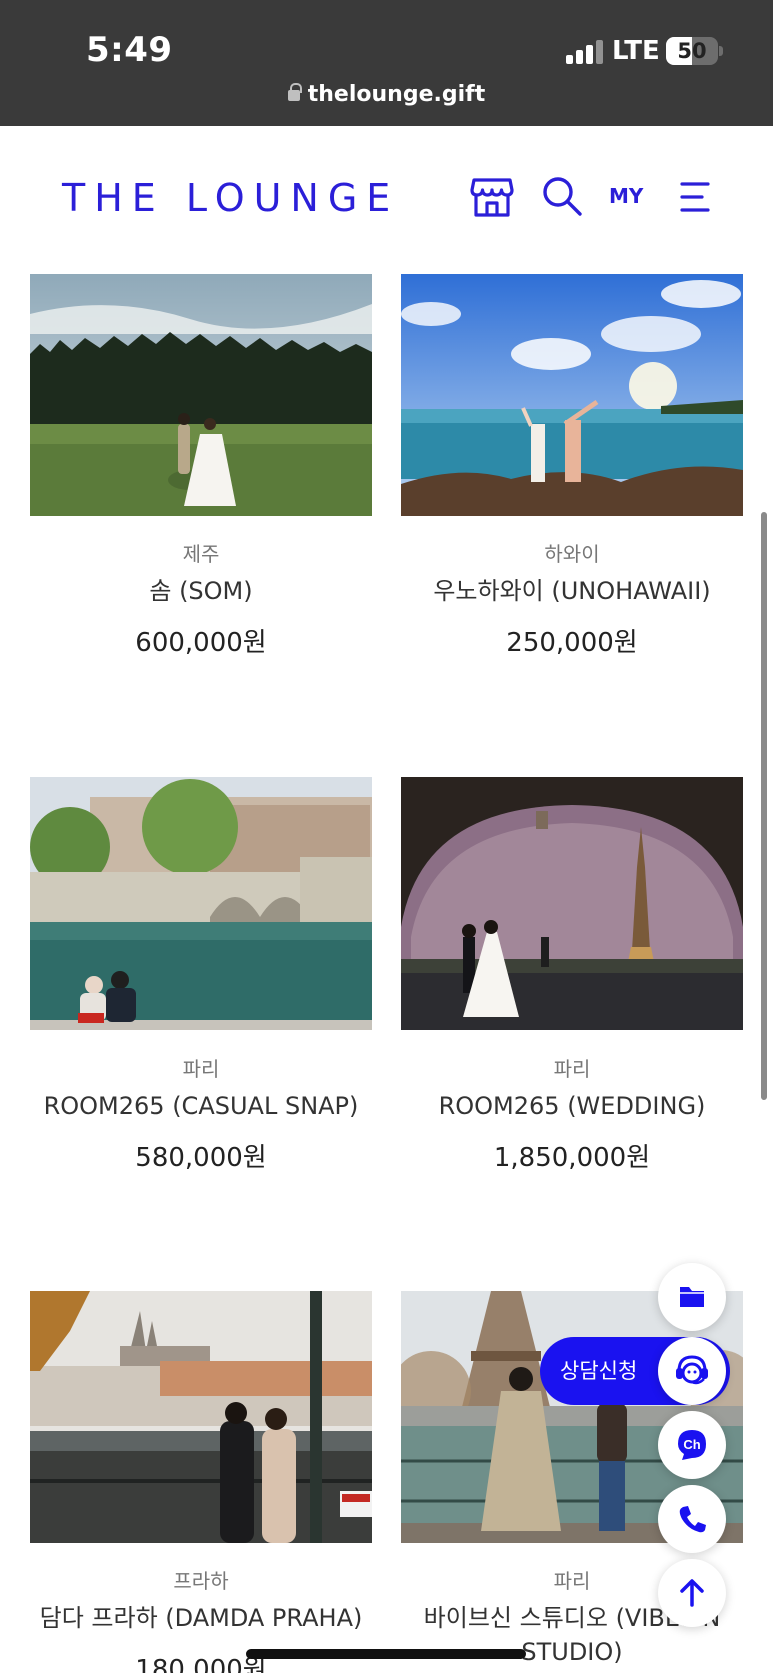 The image size is (773, 1673). I want to click on address-bar: thelounge.gift, so click(386, 94).